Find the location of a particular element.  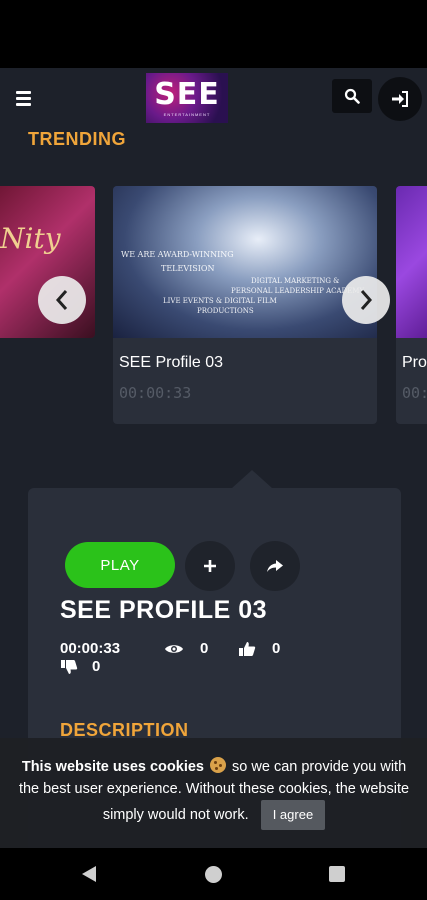

card-body: SEE Profile 03 00:00:33 is located at coordinates (245, 378).